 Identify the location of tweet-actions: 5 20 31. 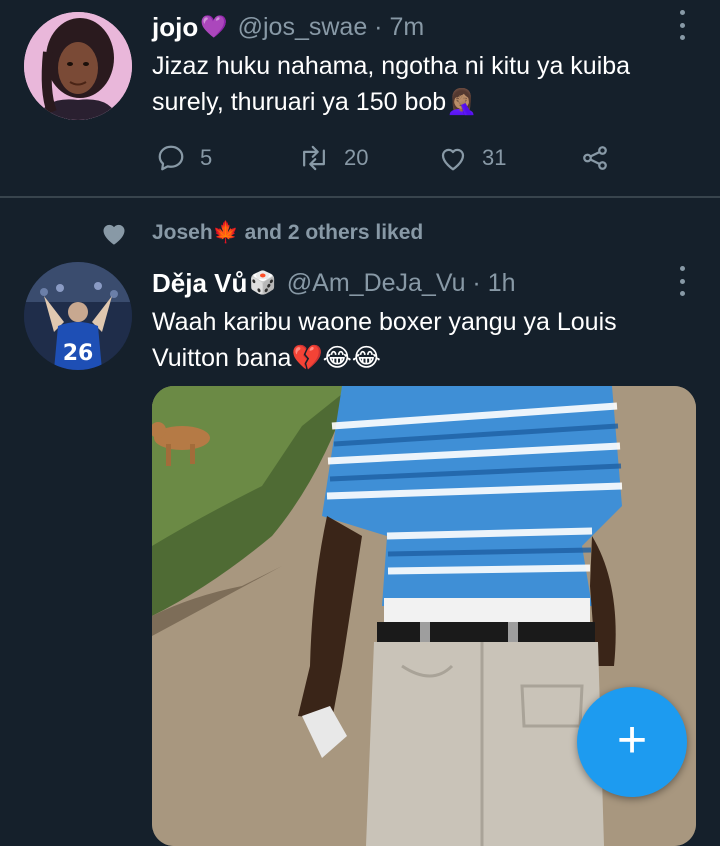
(392, 158).